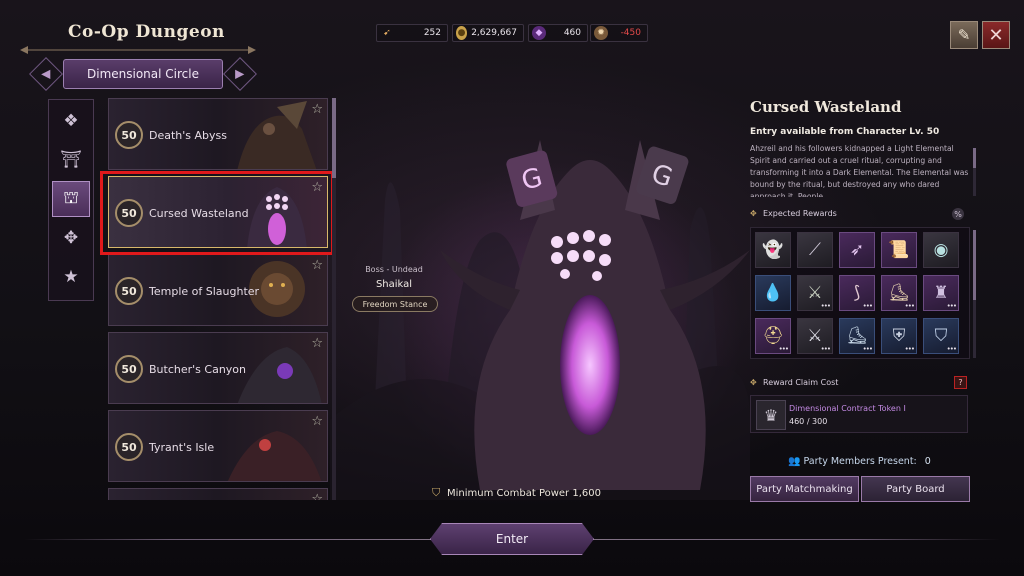  Describe the element at coordinates (218, 494) in the screenshot. I see `dungeon-card-partial: ☆` at that location.